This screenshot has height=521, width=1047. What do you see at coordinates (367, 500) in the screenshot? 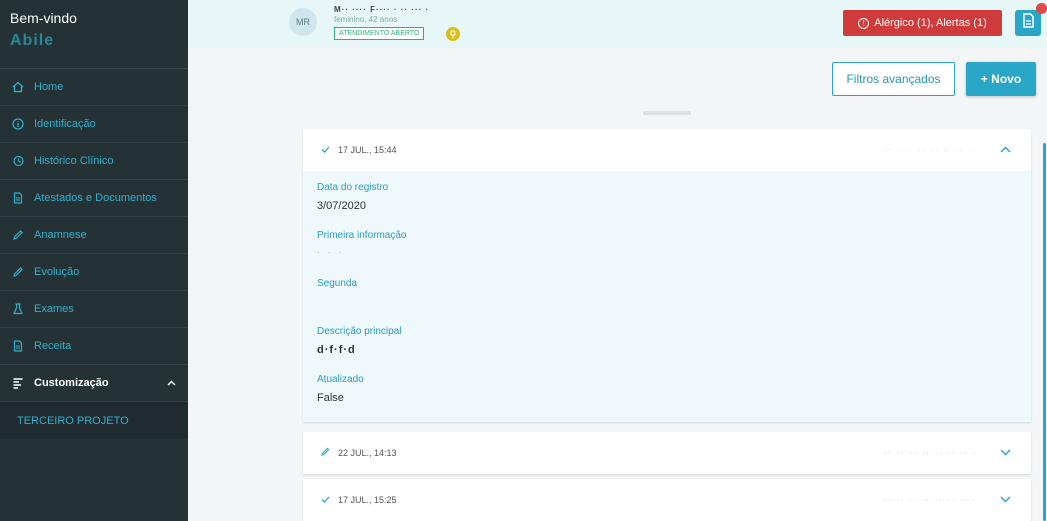
I see `record-date: 17 JUL., 15:25` at bounding box center [367, 500].